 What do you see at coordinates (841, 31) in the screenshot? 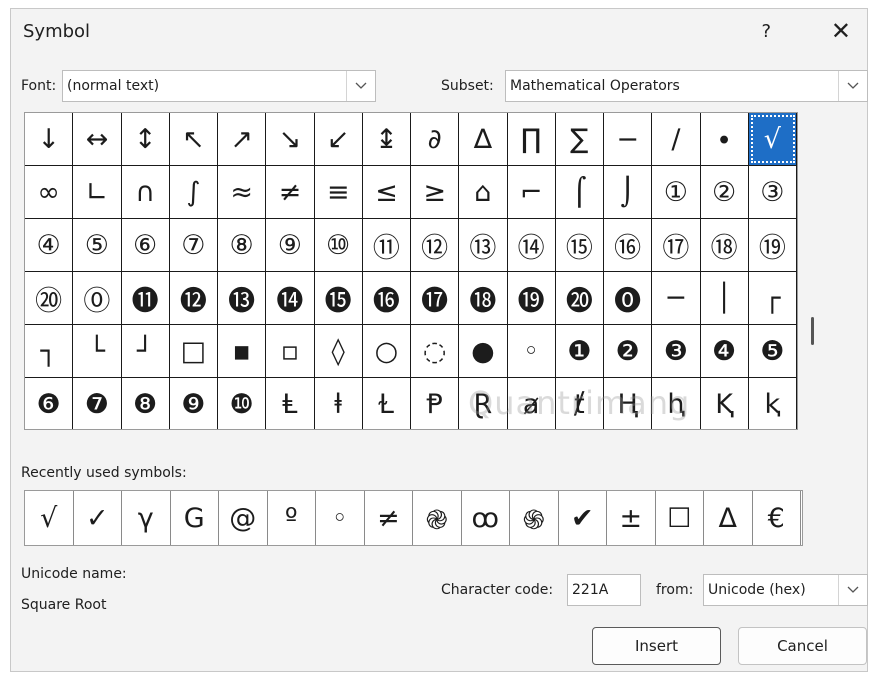
I see `close-button: ✕` at bounding box center [841, 31].